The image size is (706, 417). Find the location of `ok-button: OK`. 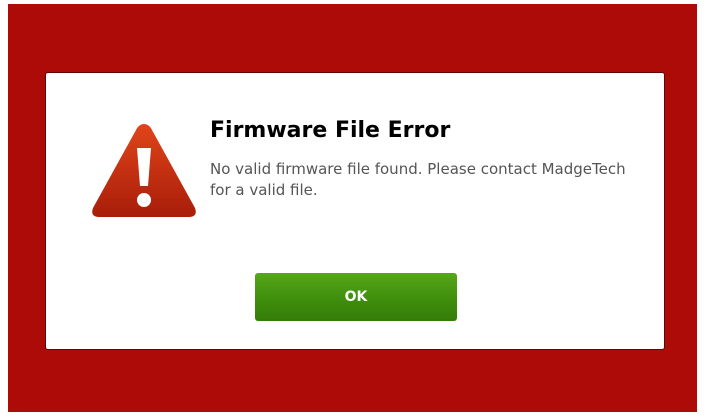

ok-button: OK is located at coordinates (356, 297).